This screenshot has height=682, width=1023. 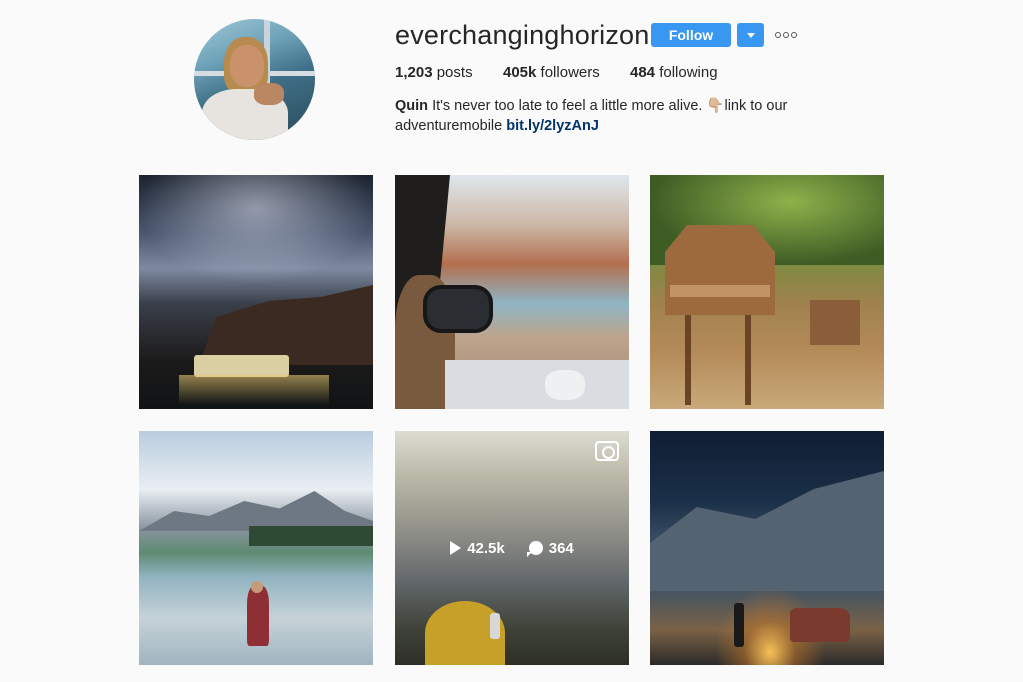 What do you see at coordinates (739, 625) in the screenshot?
I see `person-silhouette` at bounding box center [739, 625].